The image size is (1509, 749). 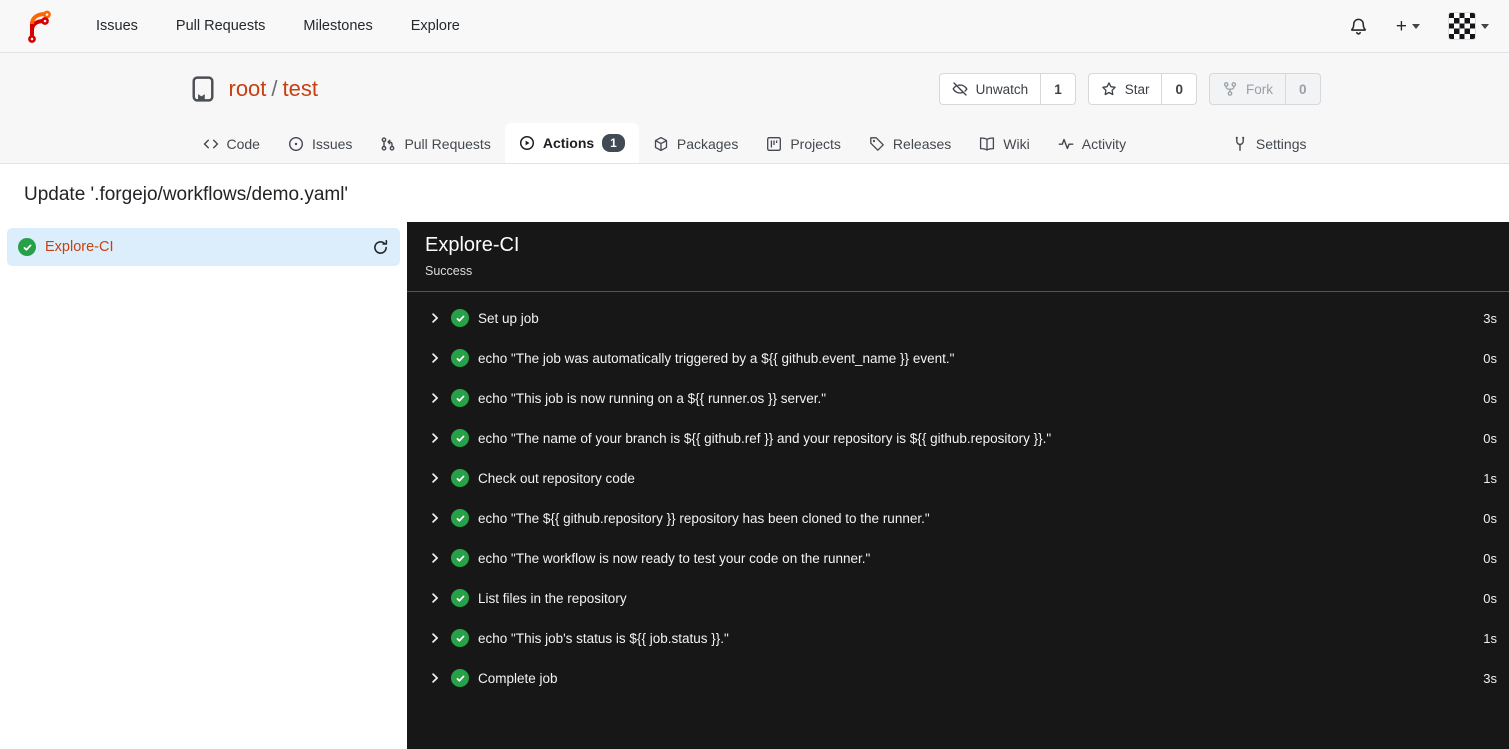 I want to click on repo-book-icon, so click(x=203, y=89).